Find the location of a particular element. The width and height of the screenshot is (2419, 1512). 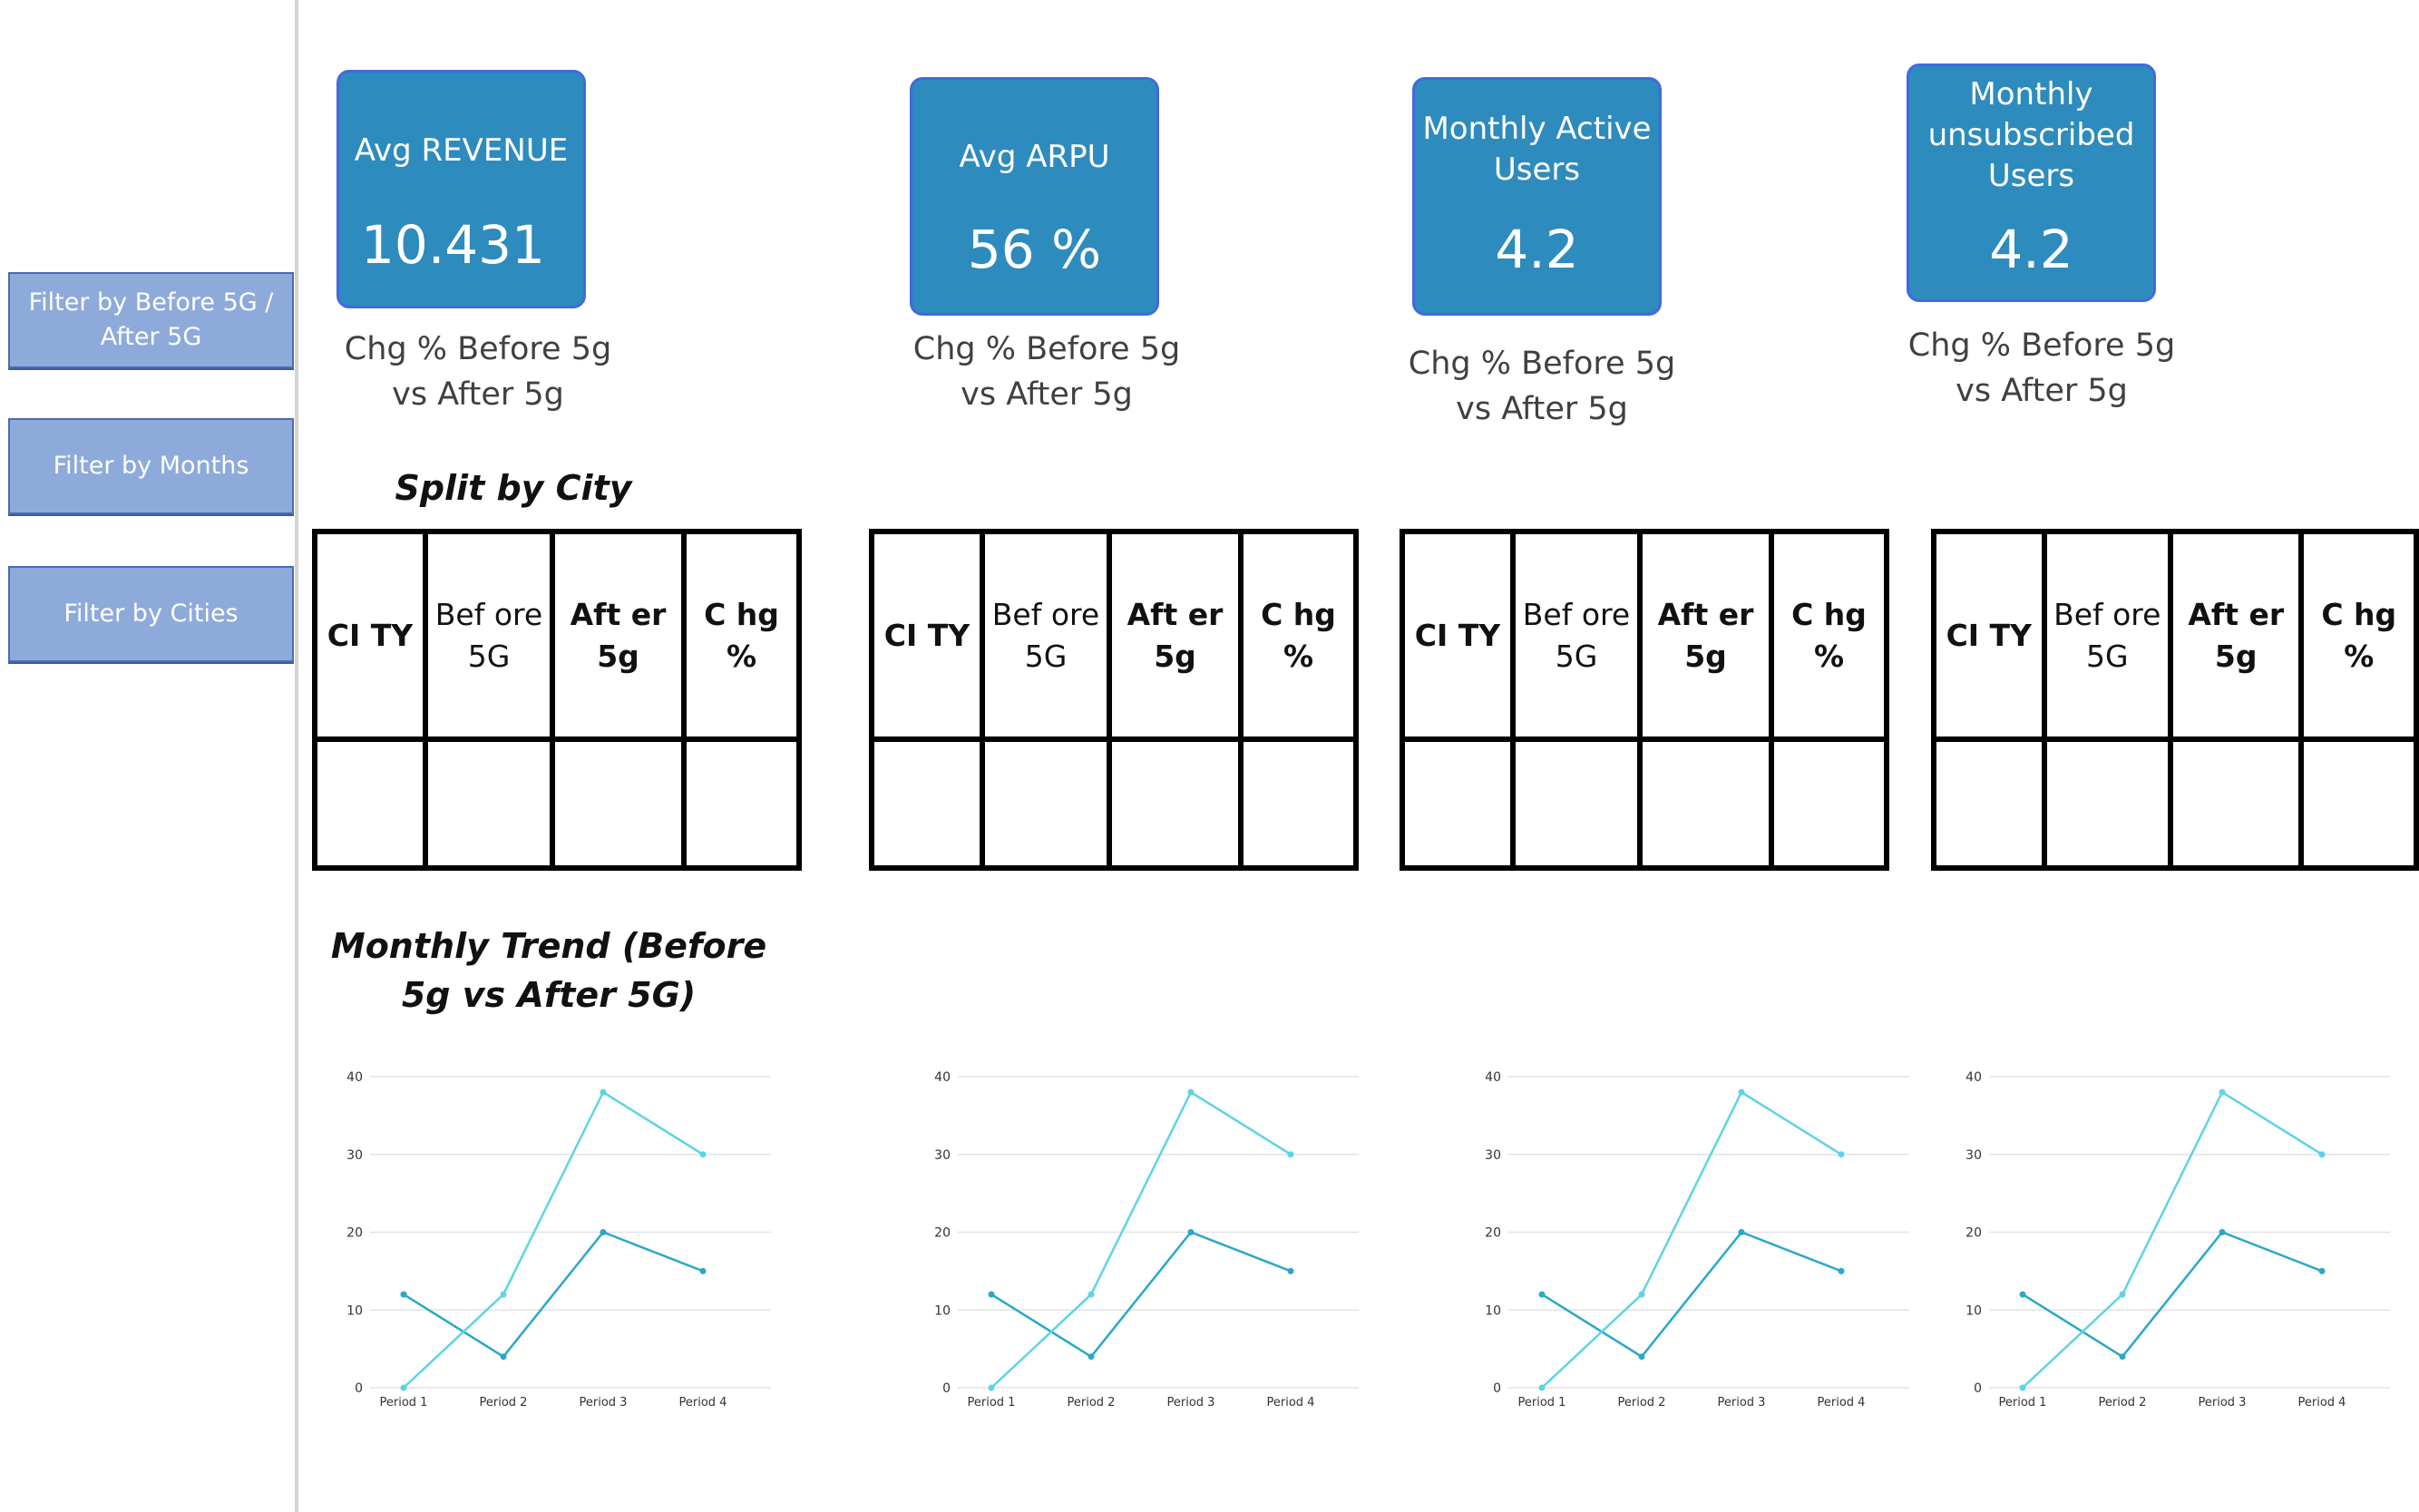

kpi-value: 10.431 is located at coordinates (453, 245).